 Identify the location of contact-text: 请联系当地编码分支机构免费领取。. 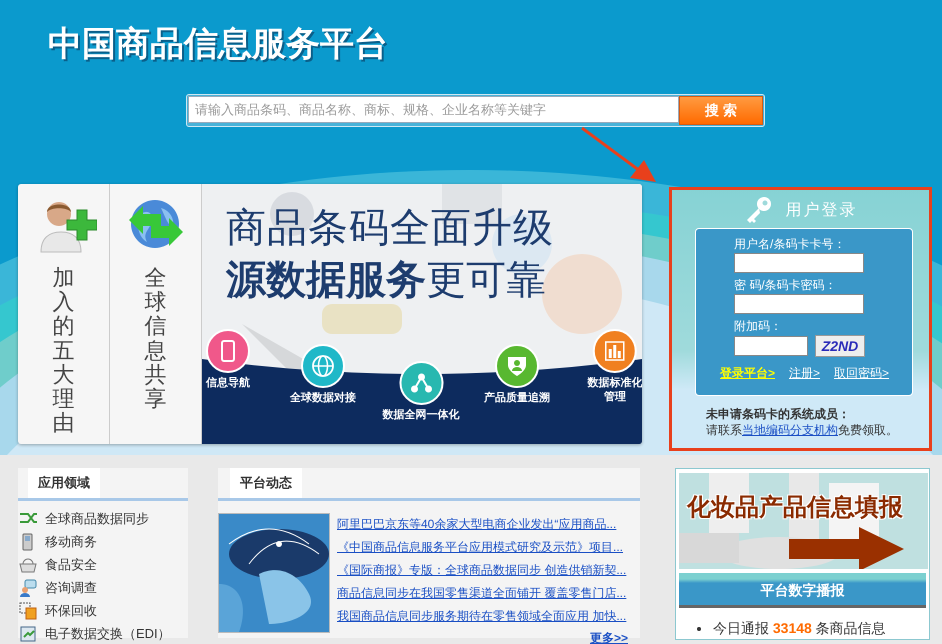
(802, 430).